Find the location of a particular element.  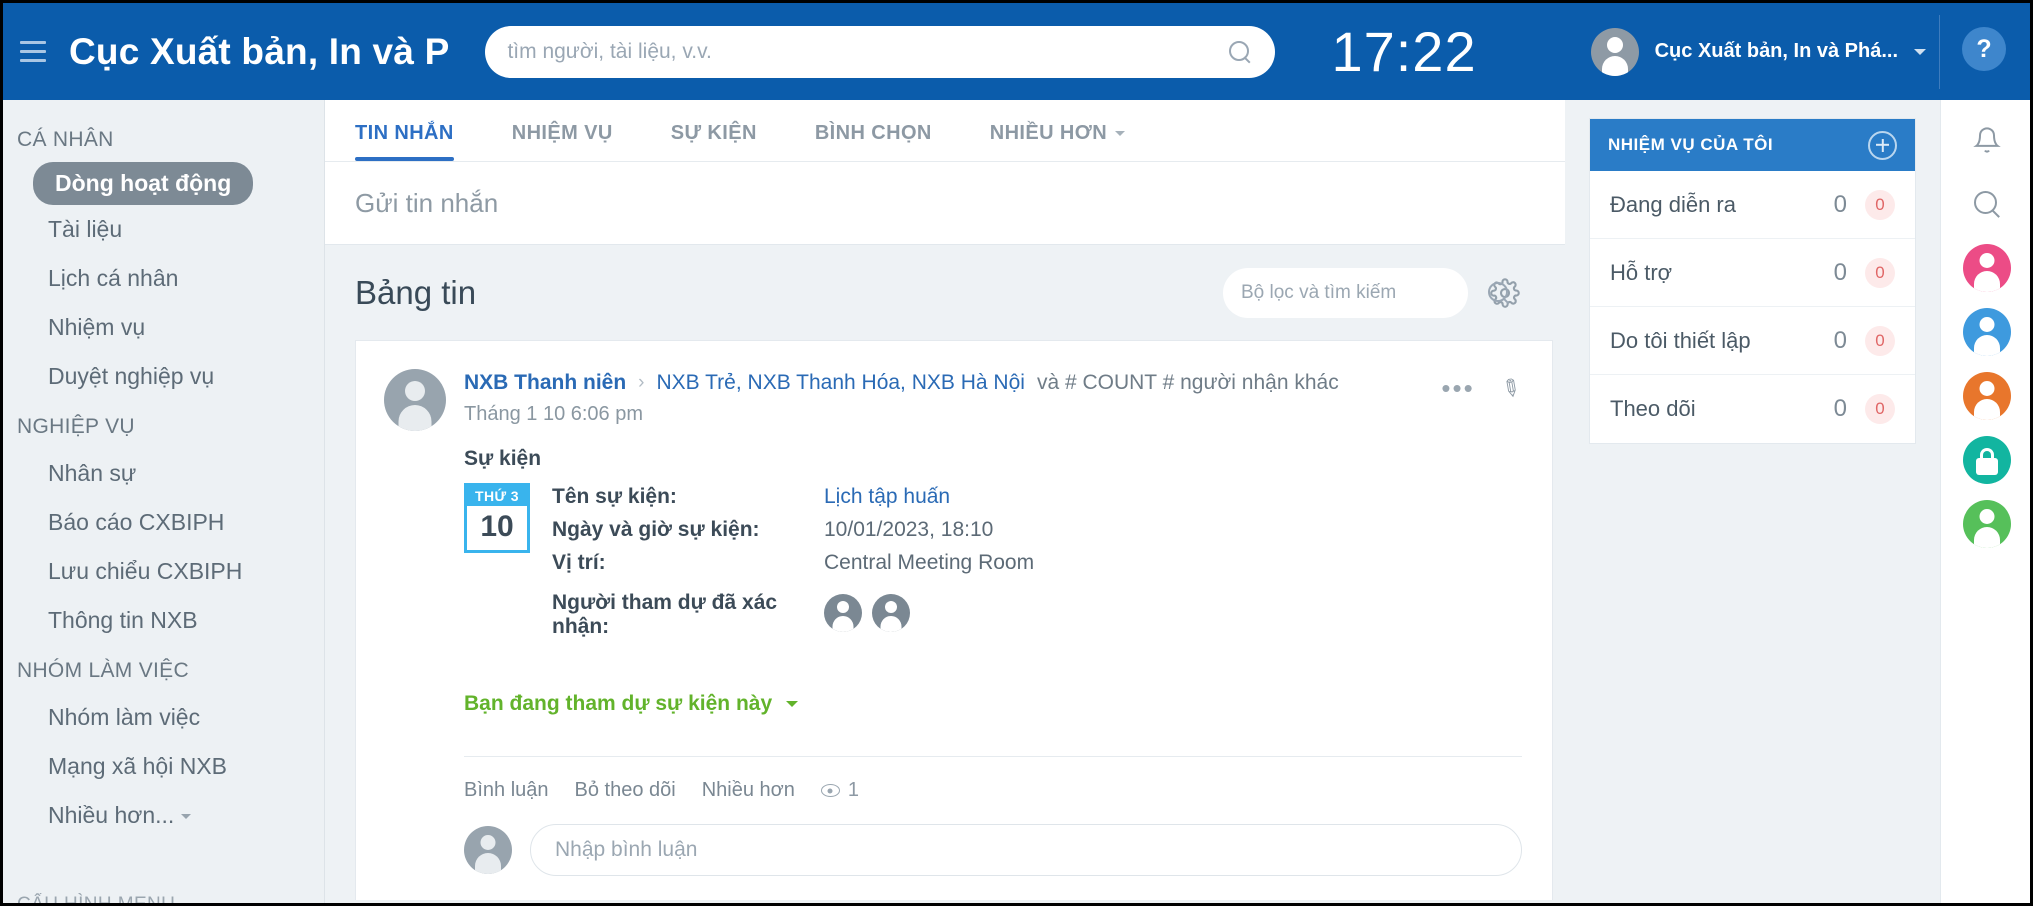

event-field-value-name: Lịch tập huấn is located at coordinates (887, 497).